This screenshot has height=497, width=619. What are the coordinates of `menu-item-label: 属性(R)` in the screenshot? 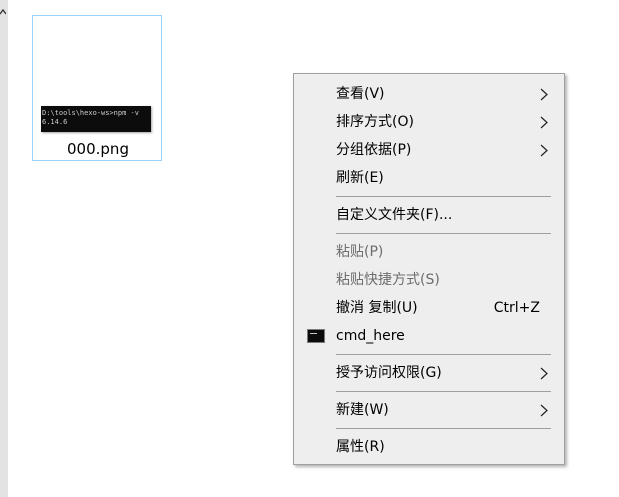 It's located at (360, 447).